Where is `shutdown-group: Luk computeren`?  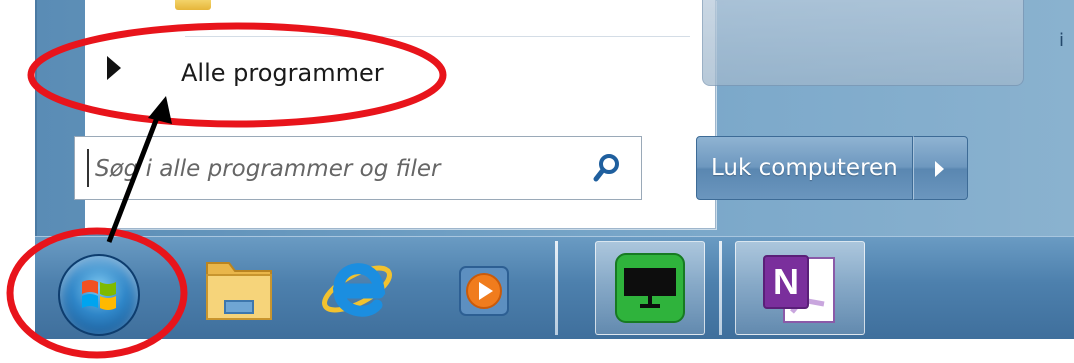 shutdown-group: Luk computeren is located at coordinates (832, 168).